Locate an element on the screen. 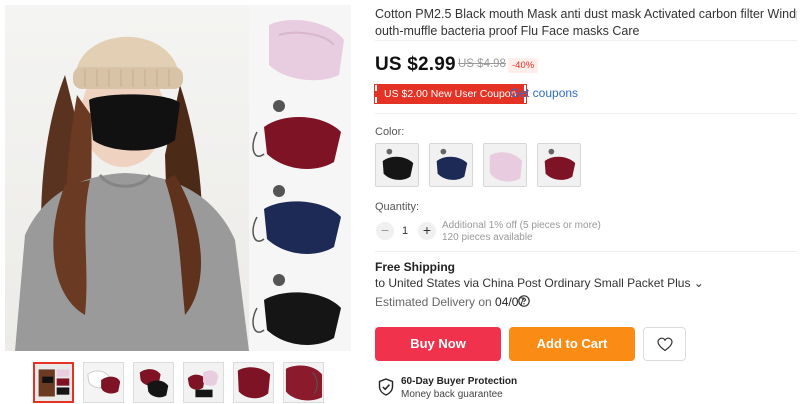 The height and width of the screenshot is (404, 800). quantity-decrease-button: − is located at coordinates (385, 231).